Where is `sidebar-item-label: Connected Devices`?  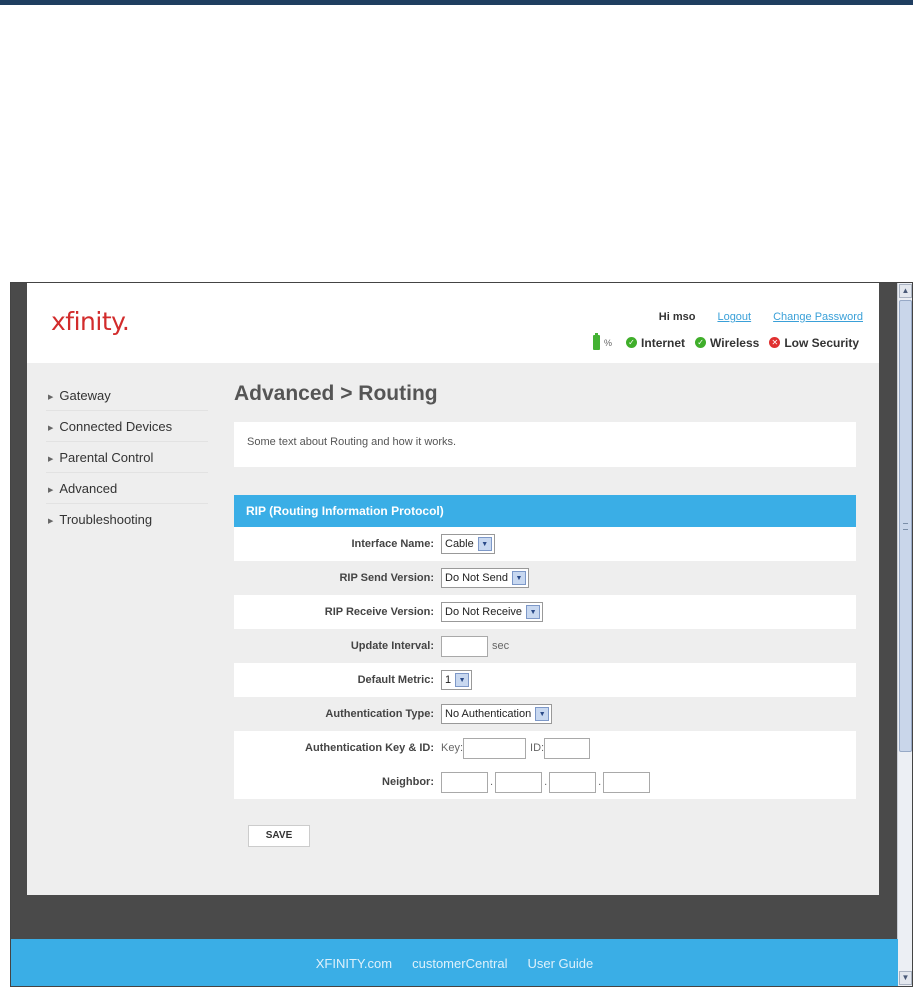 sidebar-item-label: Connected Devices is located at coordinates (116, 426).